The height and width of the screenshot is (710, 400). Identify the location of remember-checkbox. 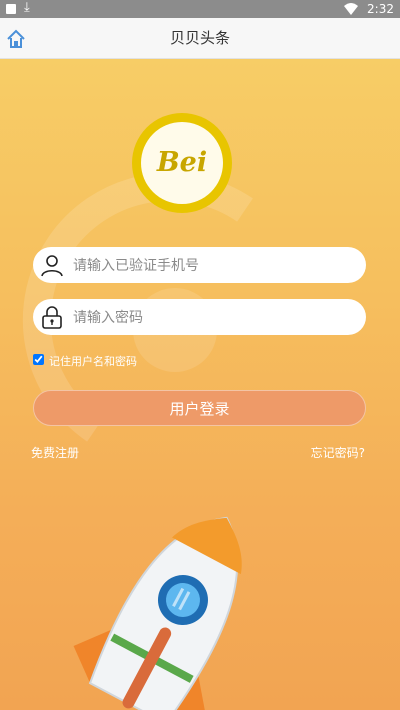
(38, 359).